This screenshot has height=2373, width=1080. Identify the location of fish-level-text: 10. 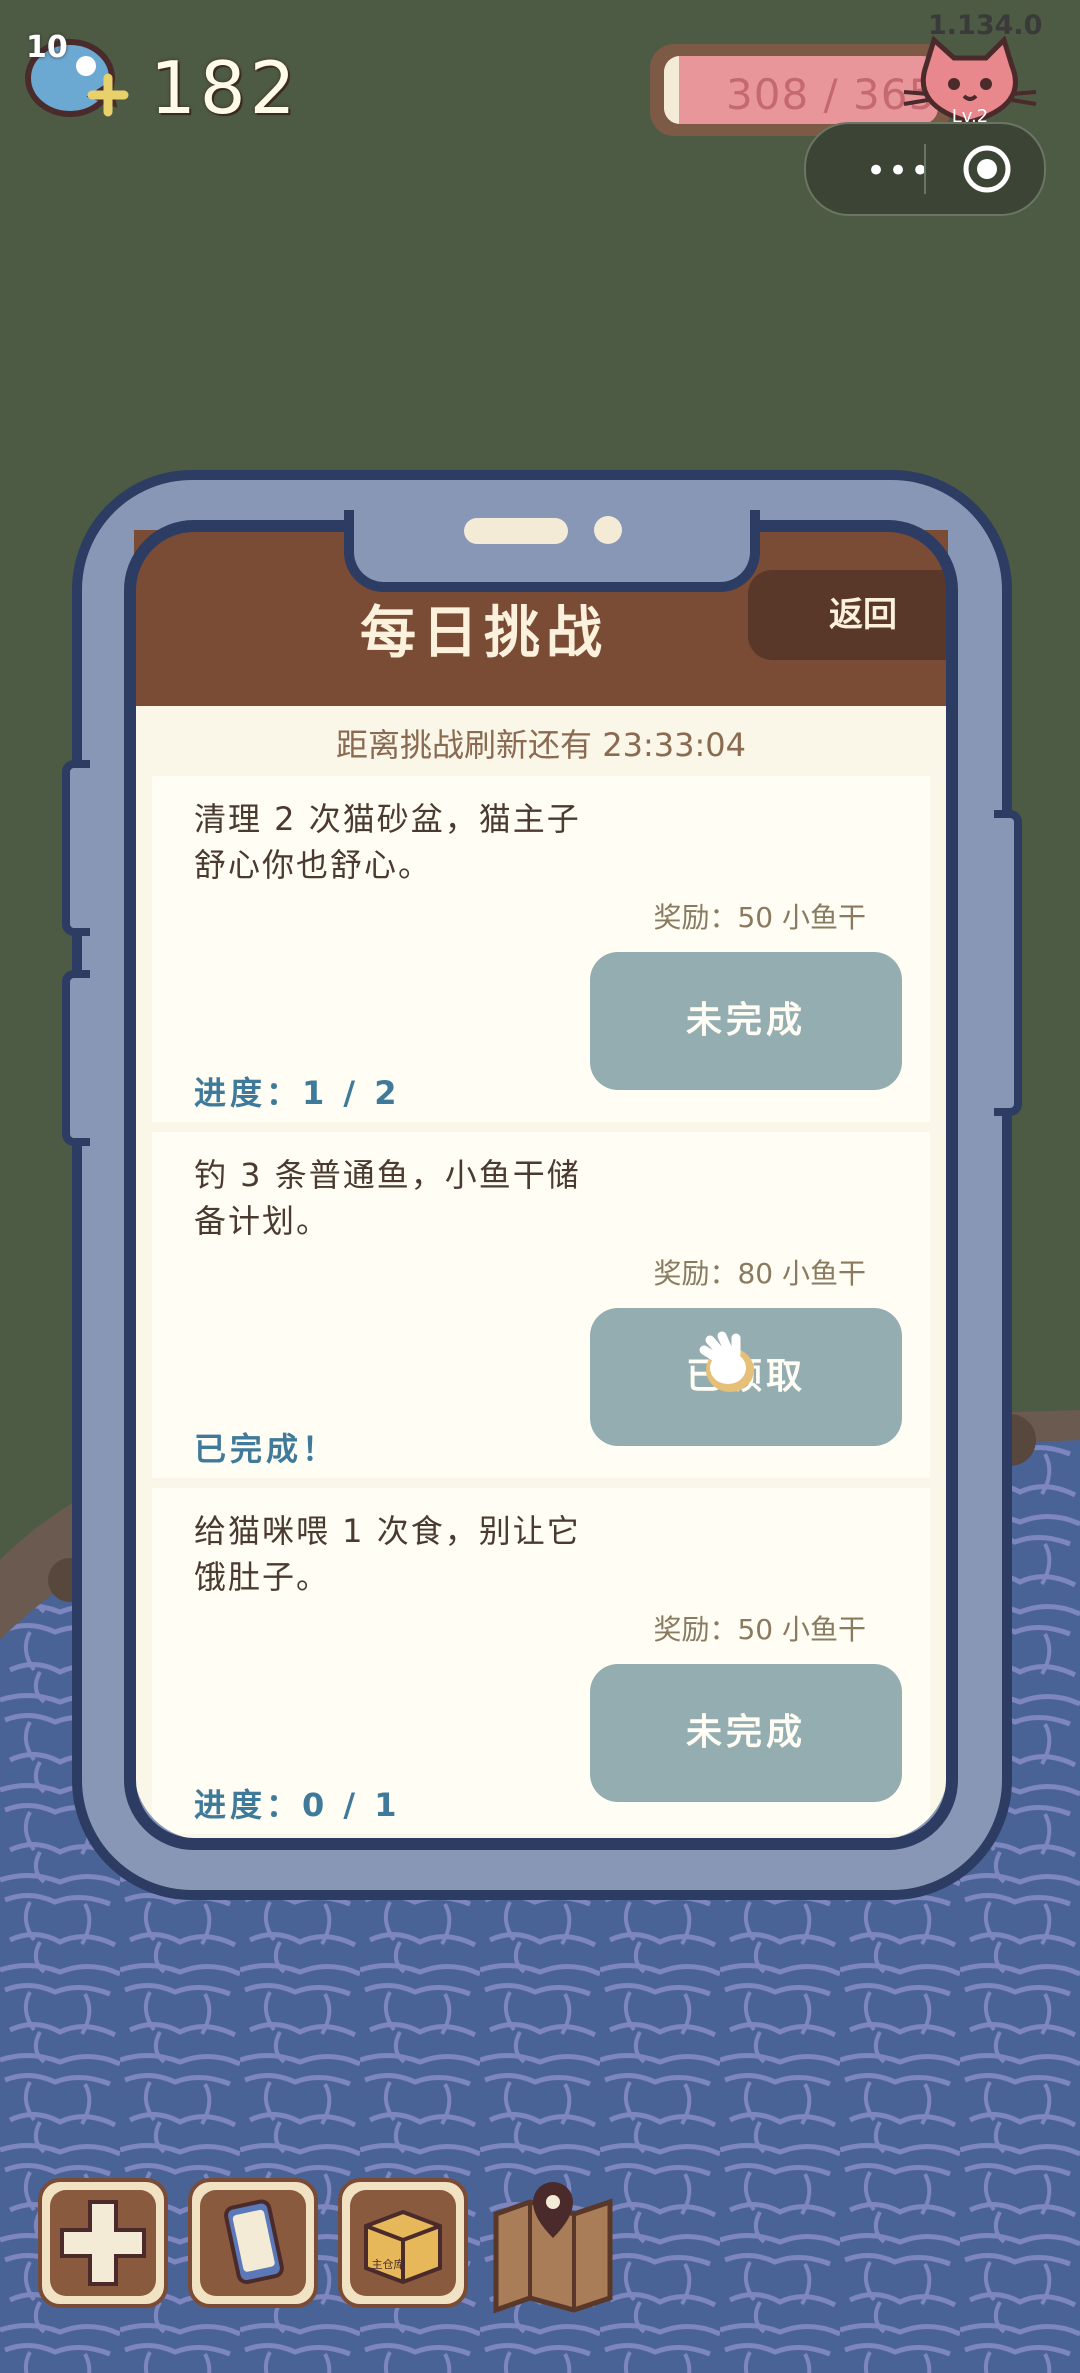
(47, 47).